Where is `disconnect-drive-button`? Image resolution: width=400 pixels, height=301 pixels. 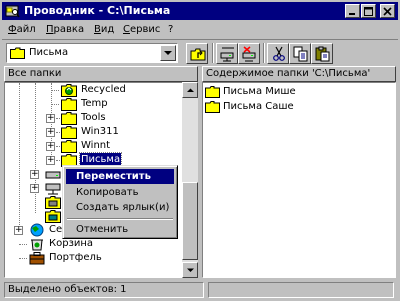
disconnect-drive-button is located at coordinates (249, 53).